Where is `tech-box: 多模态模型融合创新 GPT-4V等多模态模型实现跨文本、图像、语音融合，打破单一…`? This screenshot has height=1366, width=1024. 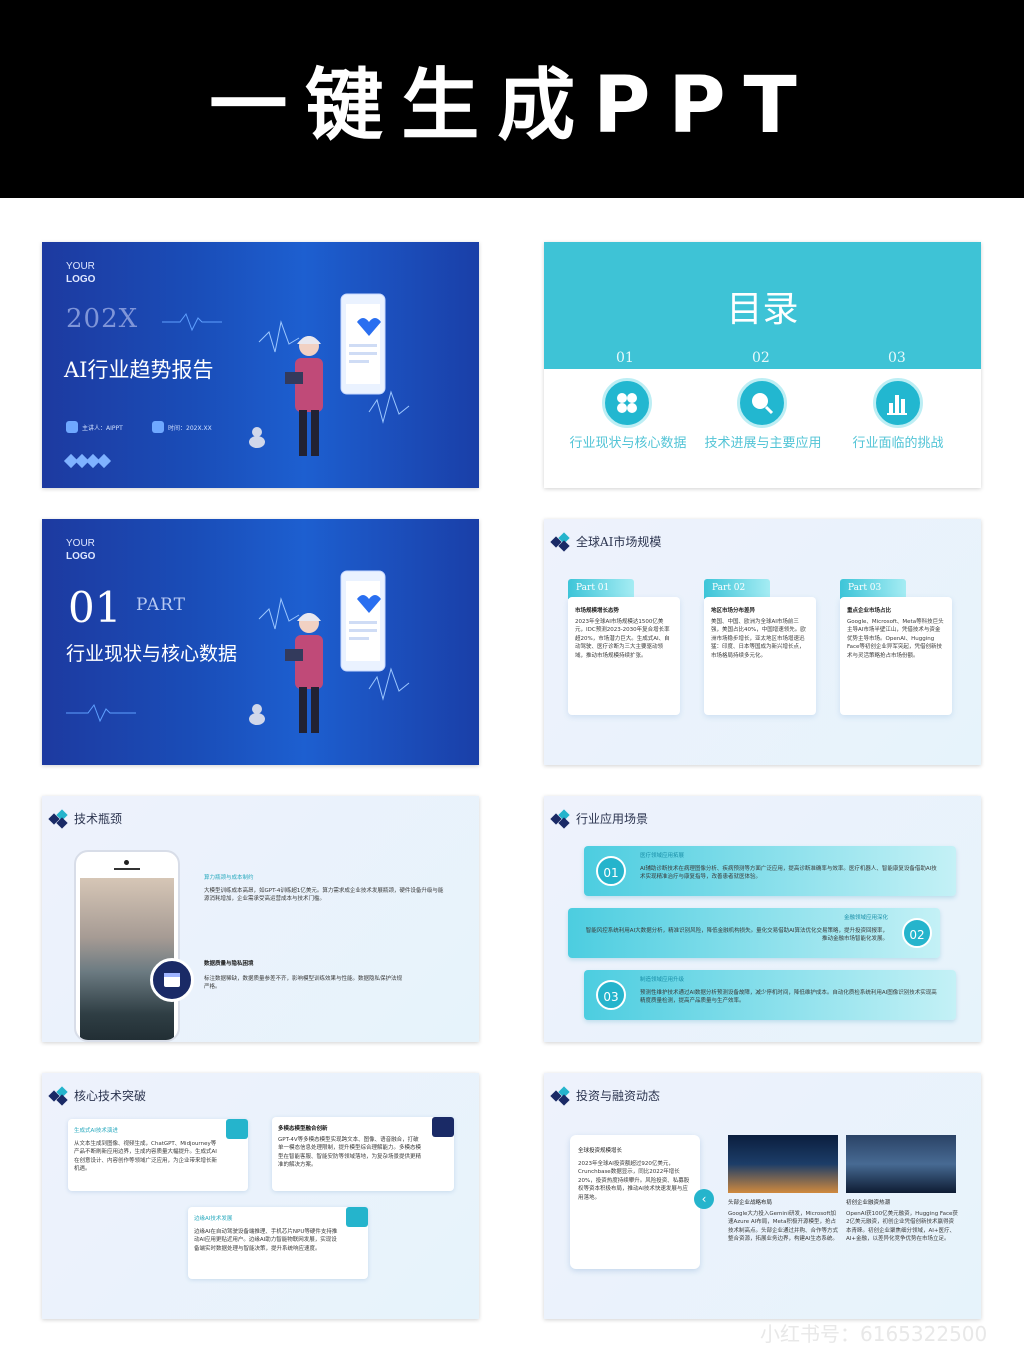 tech-box: 多模态模型融合创新 GPT-4V等多模态模型实现跨文本、图像、语音融合，打破单一… is located at coordinates (363, 1154).